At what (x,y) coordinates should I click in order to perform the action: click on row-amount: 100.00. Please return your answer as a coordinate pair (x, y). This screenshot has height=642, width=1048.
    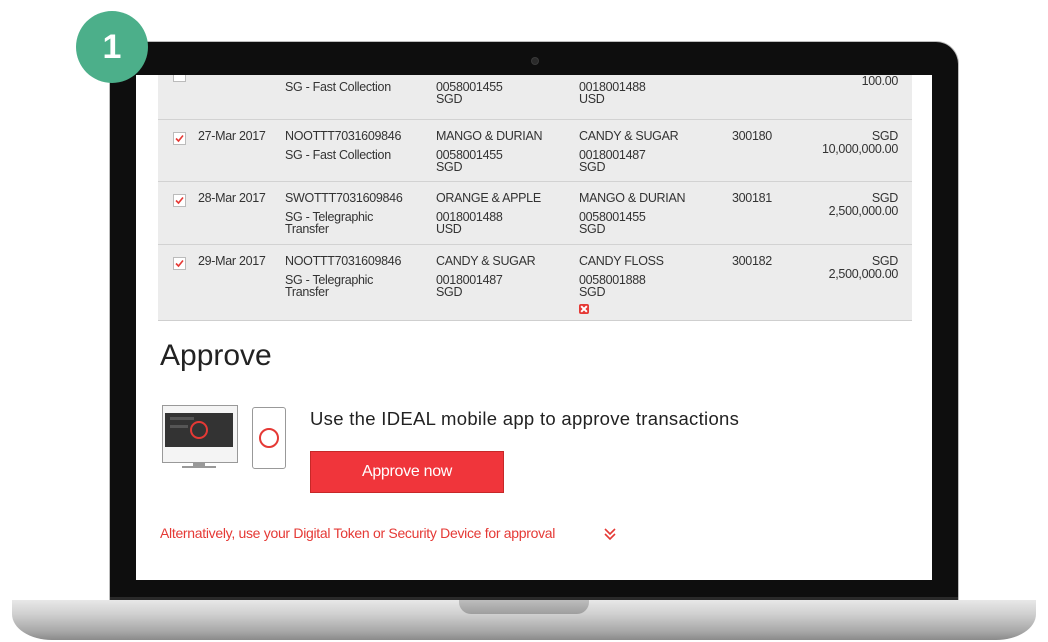
    Looking at the image, I should click on (880, 81).